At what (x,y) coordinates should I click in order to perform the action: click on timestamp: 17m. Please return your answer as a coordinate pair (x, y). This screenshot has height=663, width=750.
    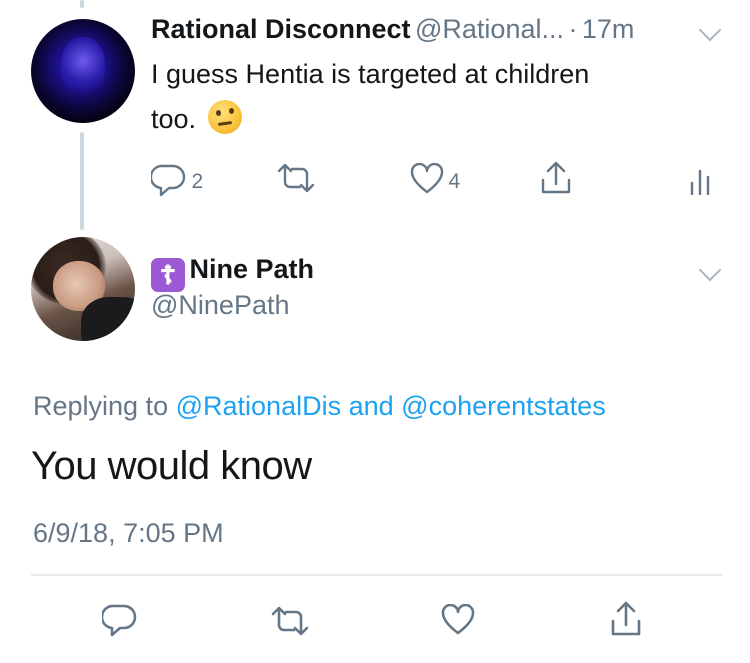
    Looking at the image, I should click on (608, 29).